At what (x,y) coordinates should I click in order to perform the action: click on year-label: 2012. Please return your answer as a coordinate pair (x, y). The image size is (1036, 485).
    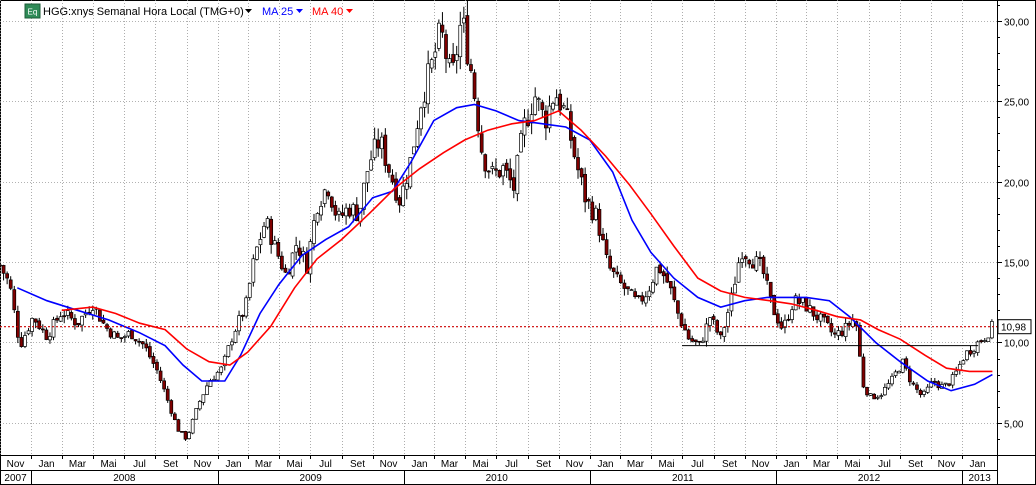
    Looking at the image, I should click on (869, 478).